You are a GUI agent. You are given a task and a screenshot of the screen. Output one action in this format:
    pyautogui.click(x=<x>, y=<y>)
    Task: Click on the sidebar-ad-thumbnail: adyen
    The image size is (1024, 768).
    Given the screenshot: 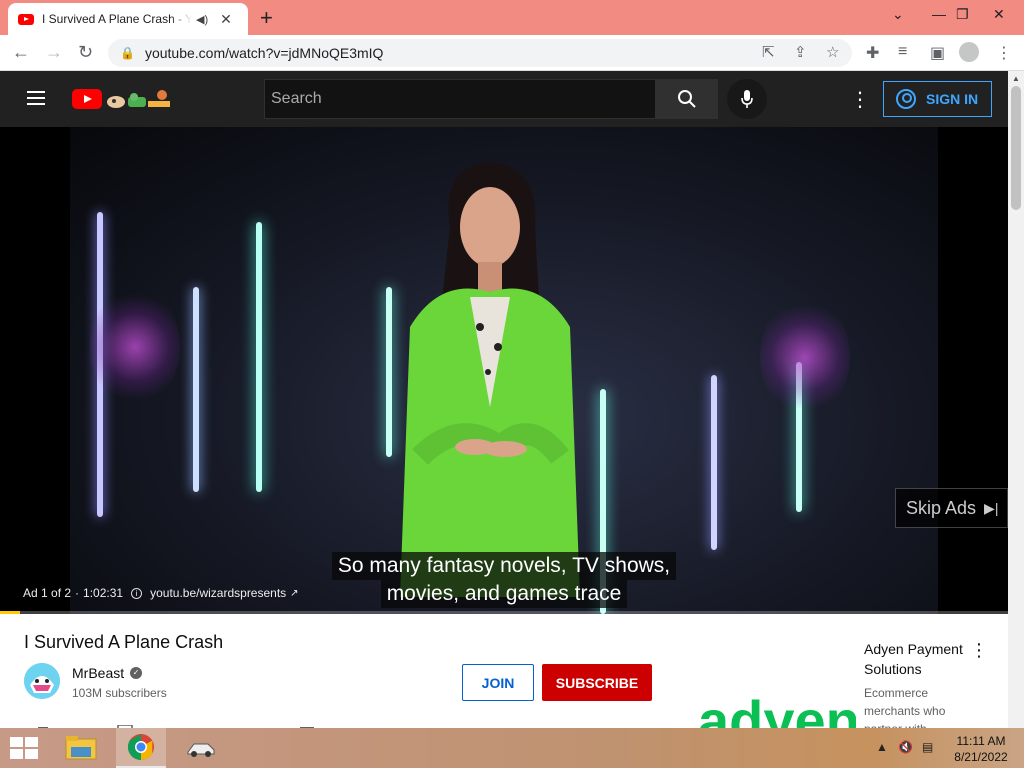 What is the action you would take?
    pyautogui.click(x=772, y=684)
    